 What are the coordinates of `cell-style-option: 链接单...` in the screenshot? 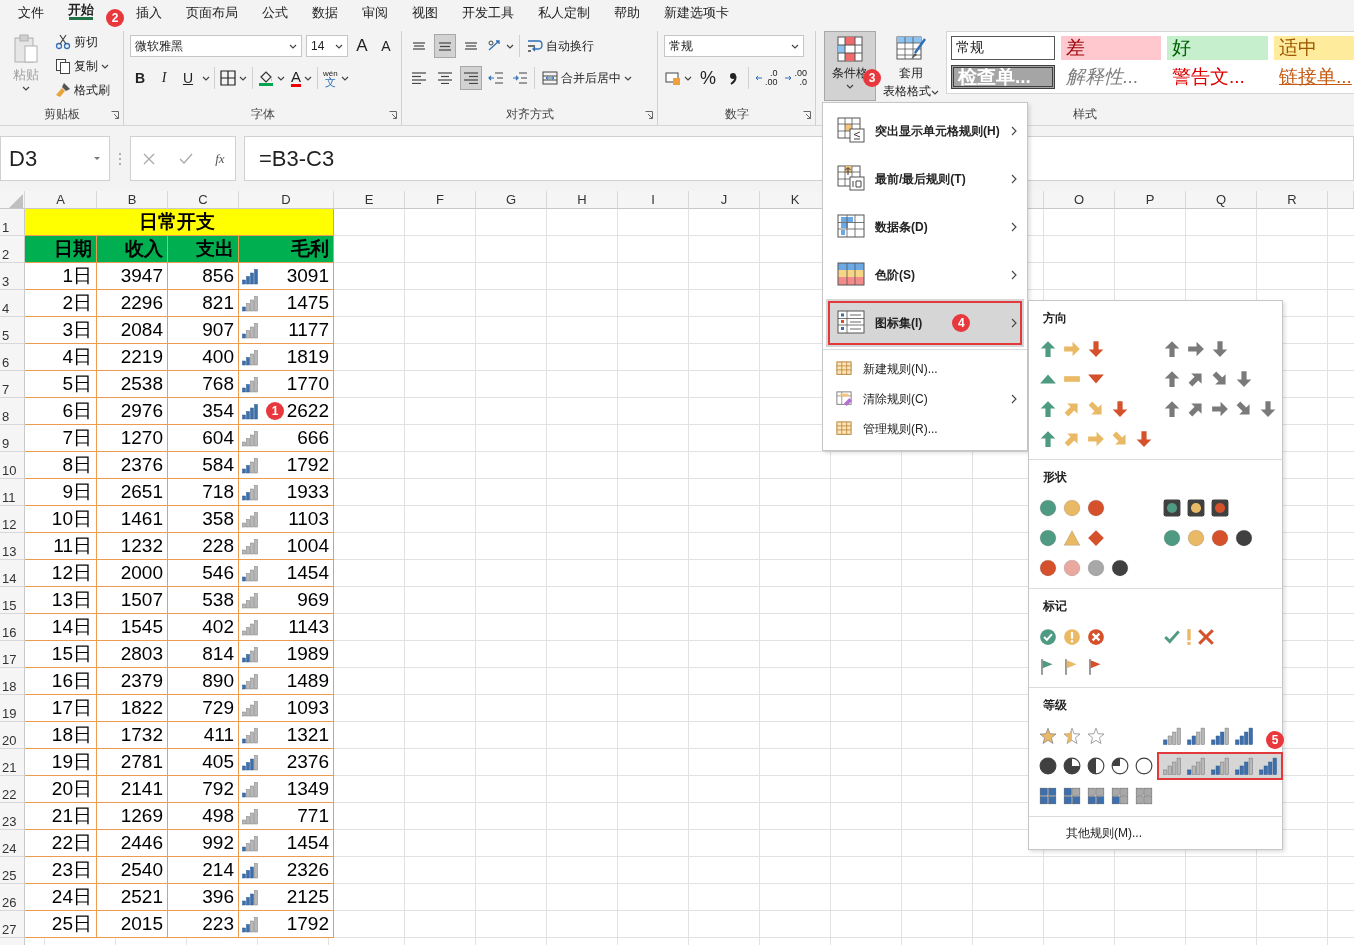 It's located at (1314, 77).